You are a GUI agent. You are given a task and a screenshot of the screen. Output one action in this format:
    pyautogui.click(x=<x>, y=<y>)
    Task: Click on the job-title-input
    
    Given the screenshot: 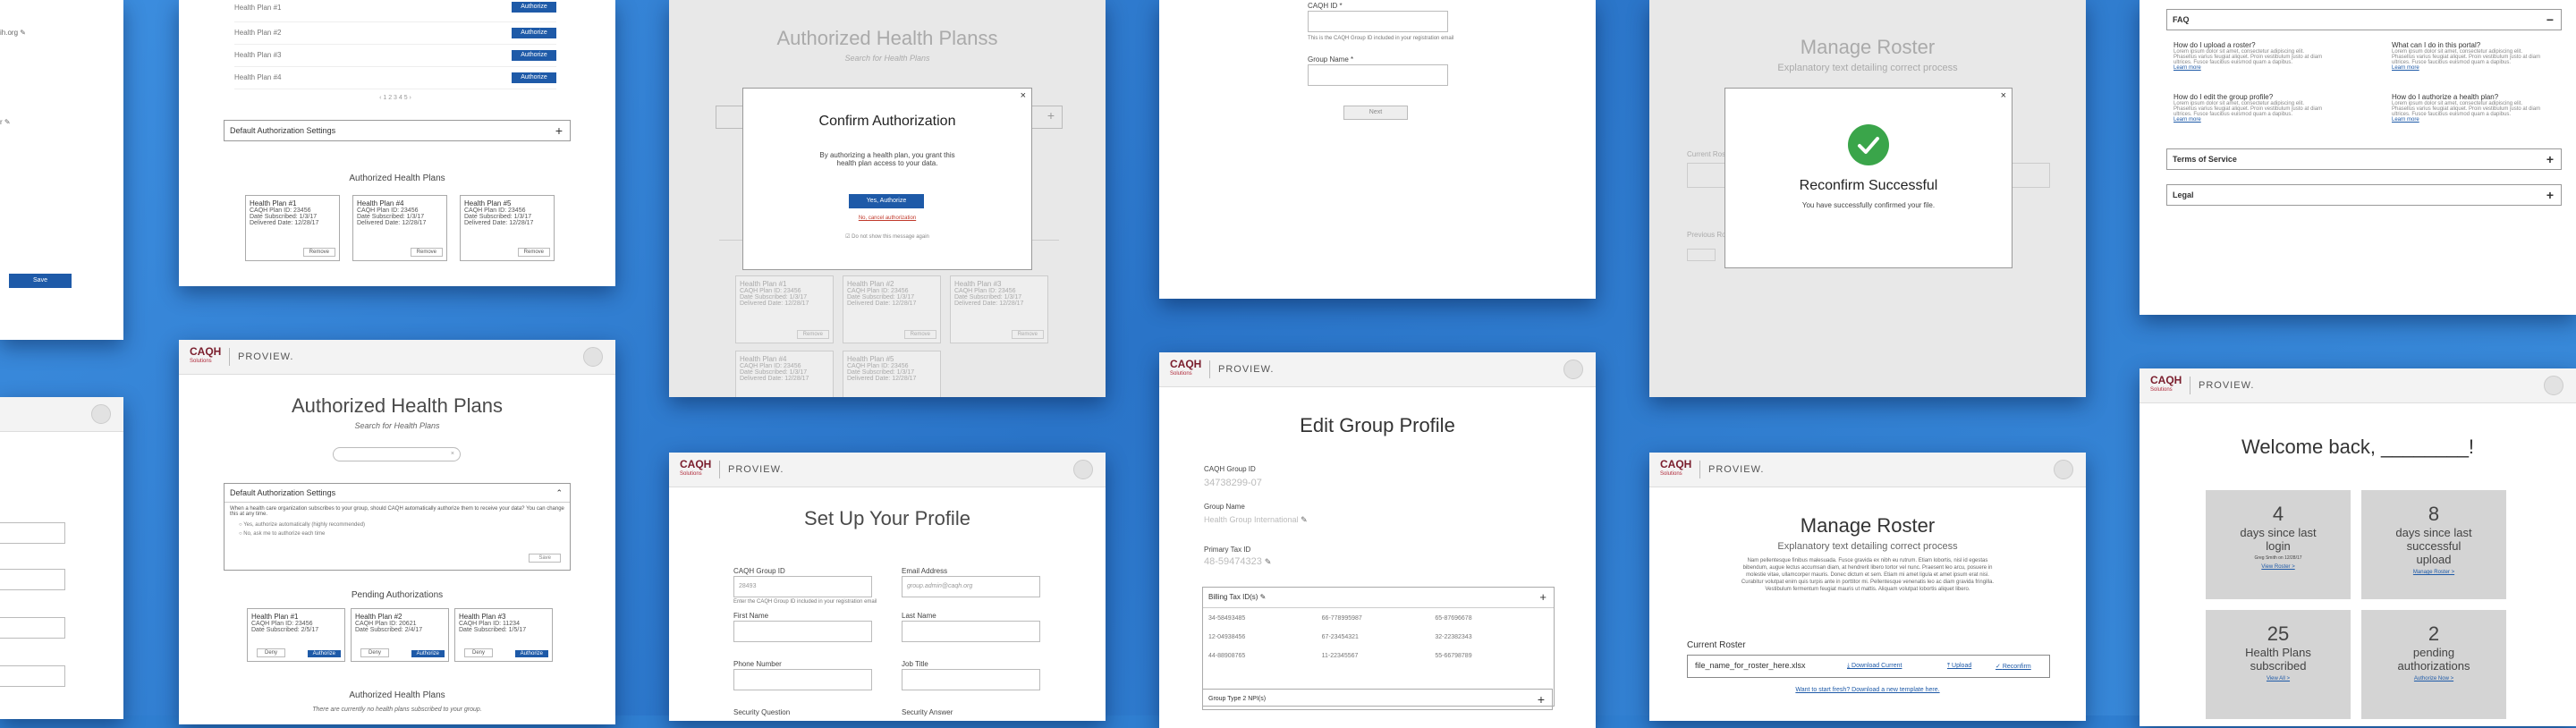 What is the action you would take?
    pyautogui.click(x=971, y=679)
    